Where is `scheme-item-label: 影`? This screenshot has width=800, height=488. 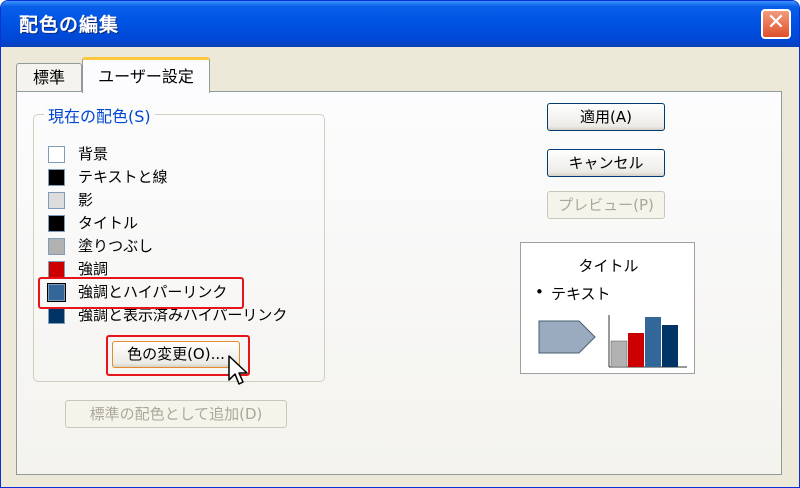 scheme-item-label: 影 is located at coordinates (86, 200).